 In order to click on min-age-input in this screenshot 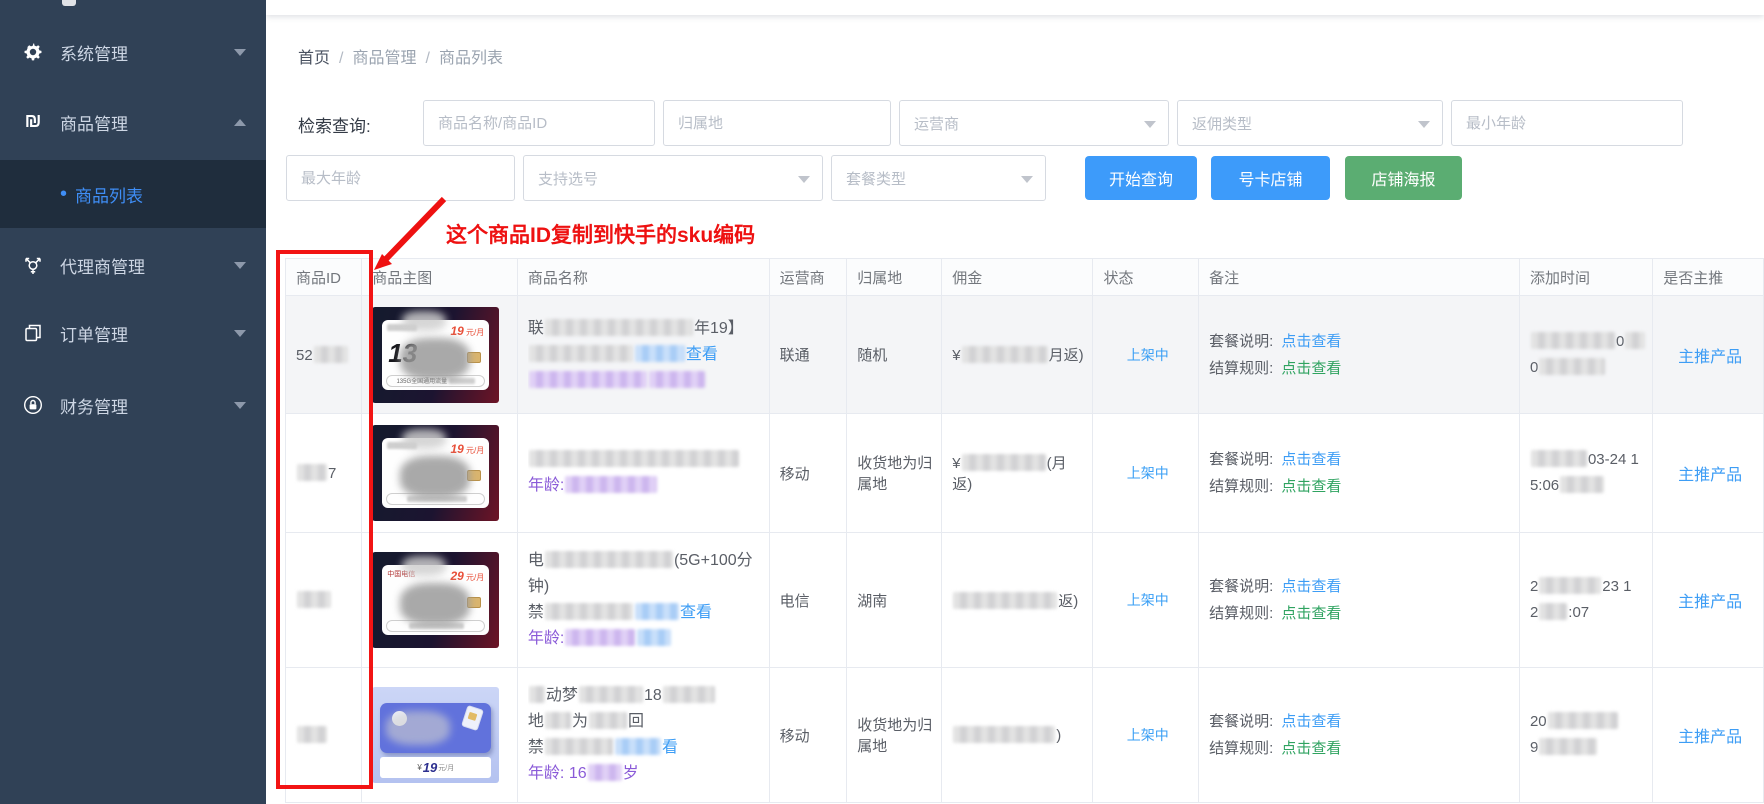, I will do `click(1567, 123)`.